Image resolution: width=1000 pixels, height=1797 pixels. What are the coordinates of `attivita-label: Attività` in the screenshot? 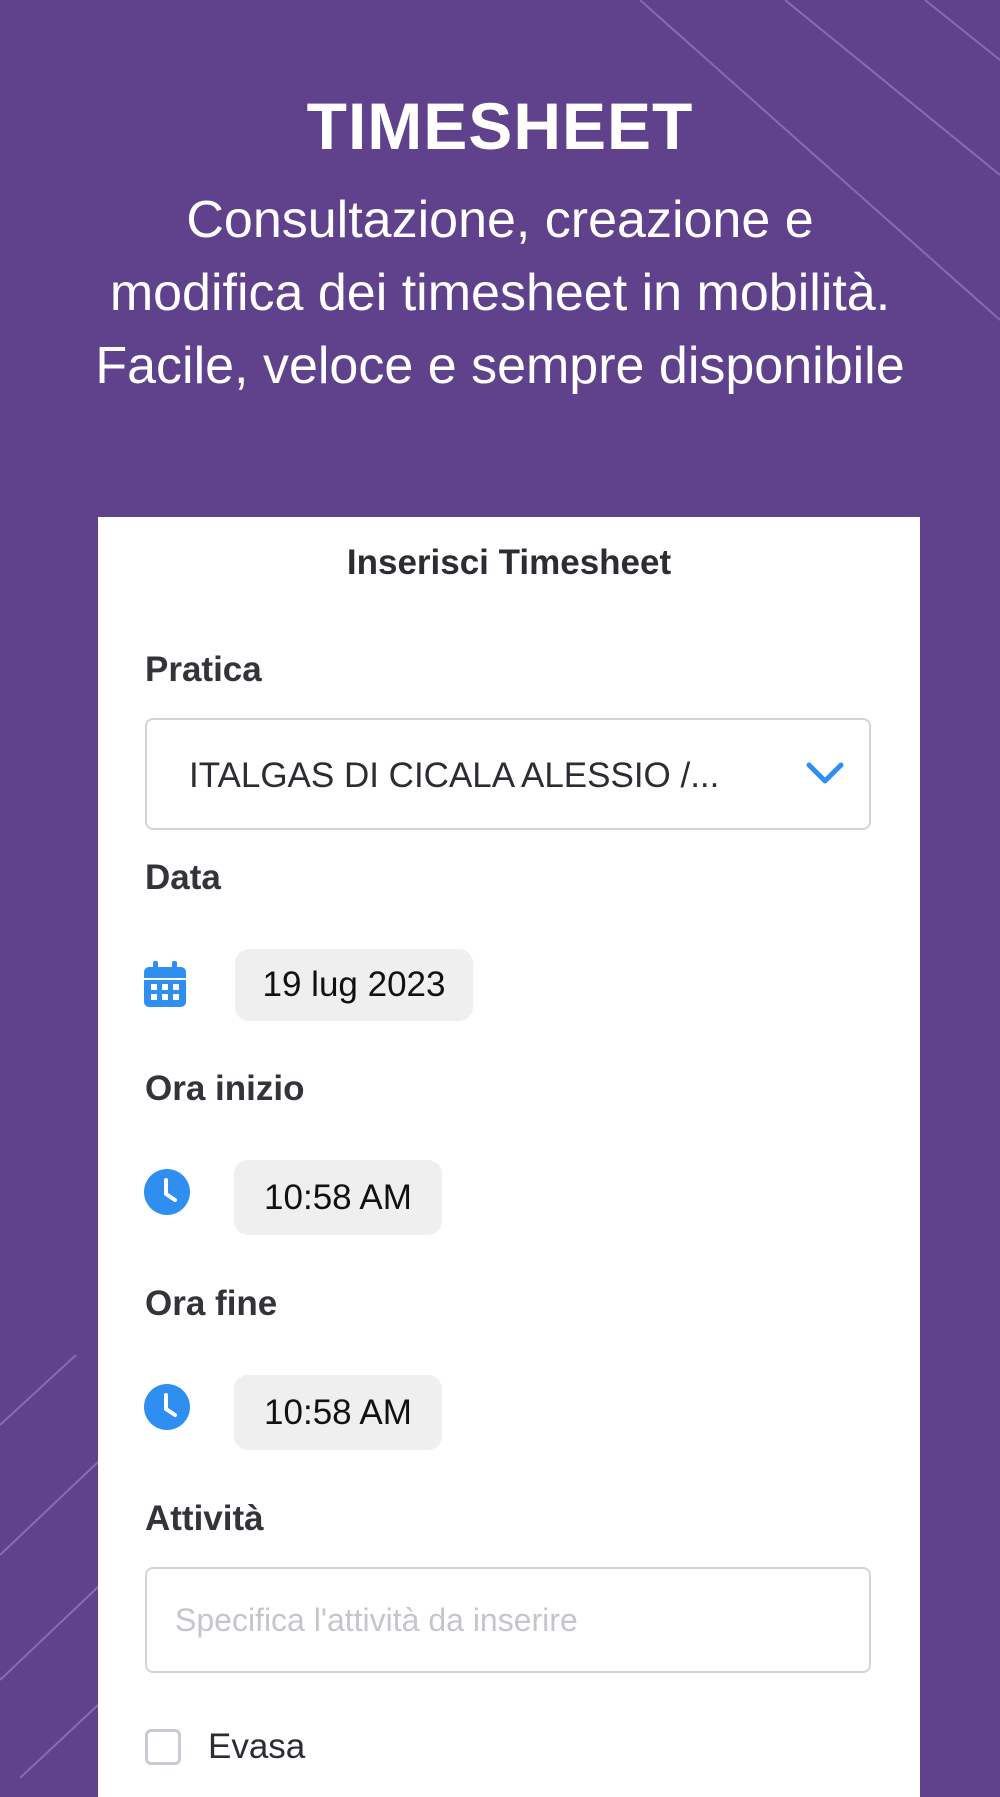 It's located at (204, 1518).